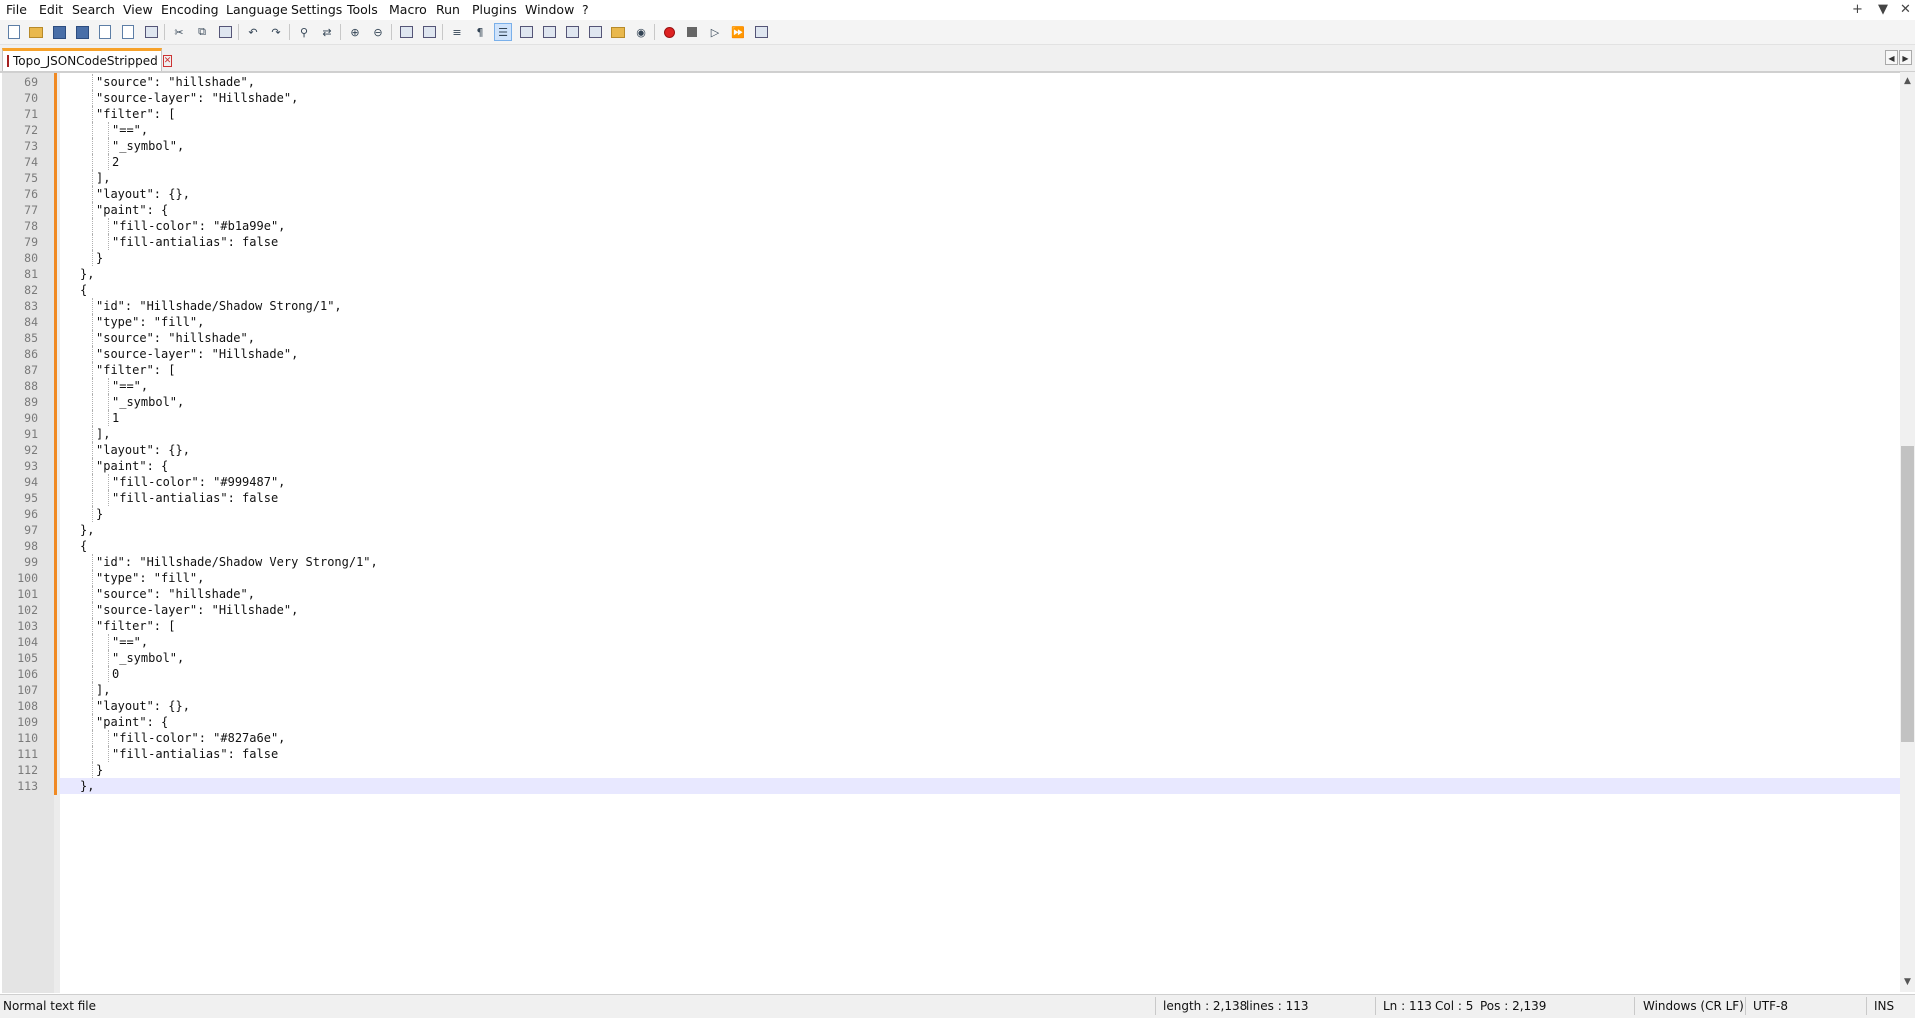 Image resolution: width=1915 pixels, height=1018 pixels. Describe the element at coordinates (958, 754) in the screenshot. I see `code-line: 111 "fill-antialias": false` at that location.